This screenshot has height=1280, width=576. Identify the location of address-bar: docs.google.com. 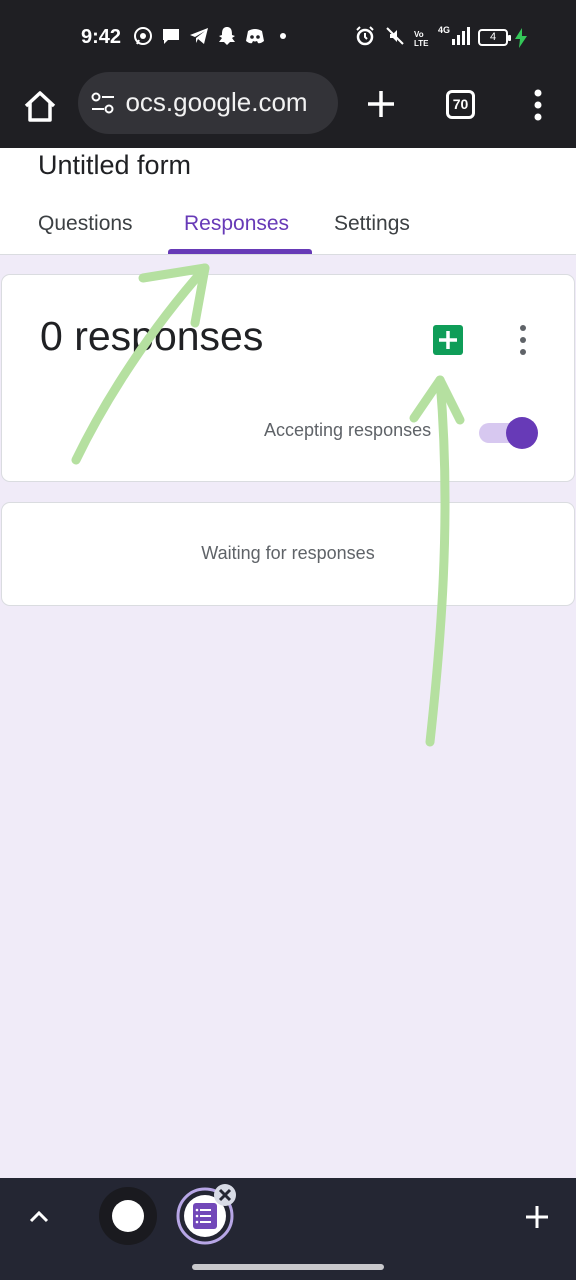
(208, 103).